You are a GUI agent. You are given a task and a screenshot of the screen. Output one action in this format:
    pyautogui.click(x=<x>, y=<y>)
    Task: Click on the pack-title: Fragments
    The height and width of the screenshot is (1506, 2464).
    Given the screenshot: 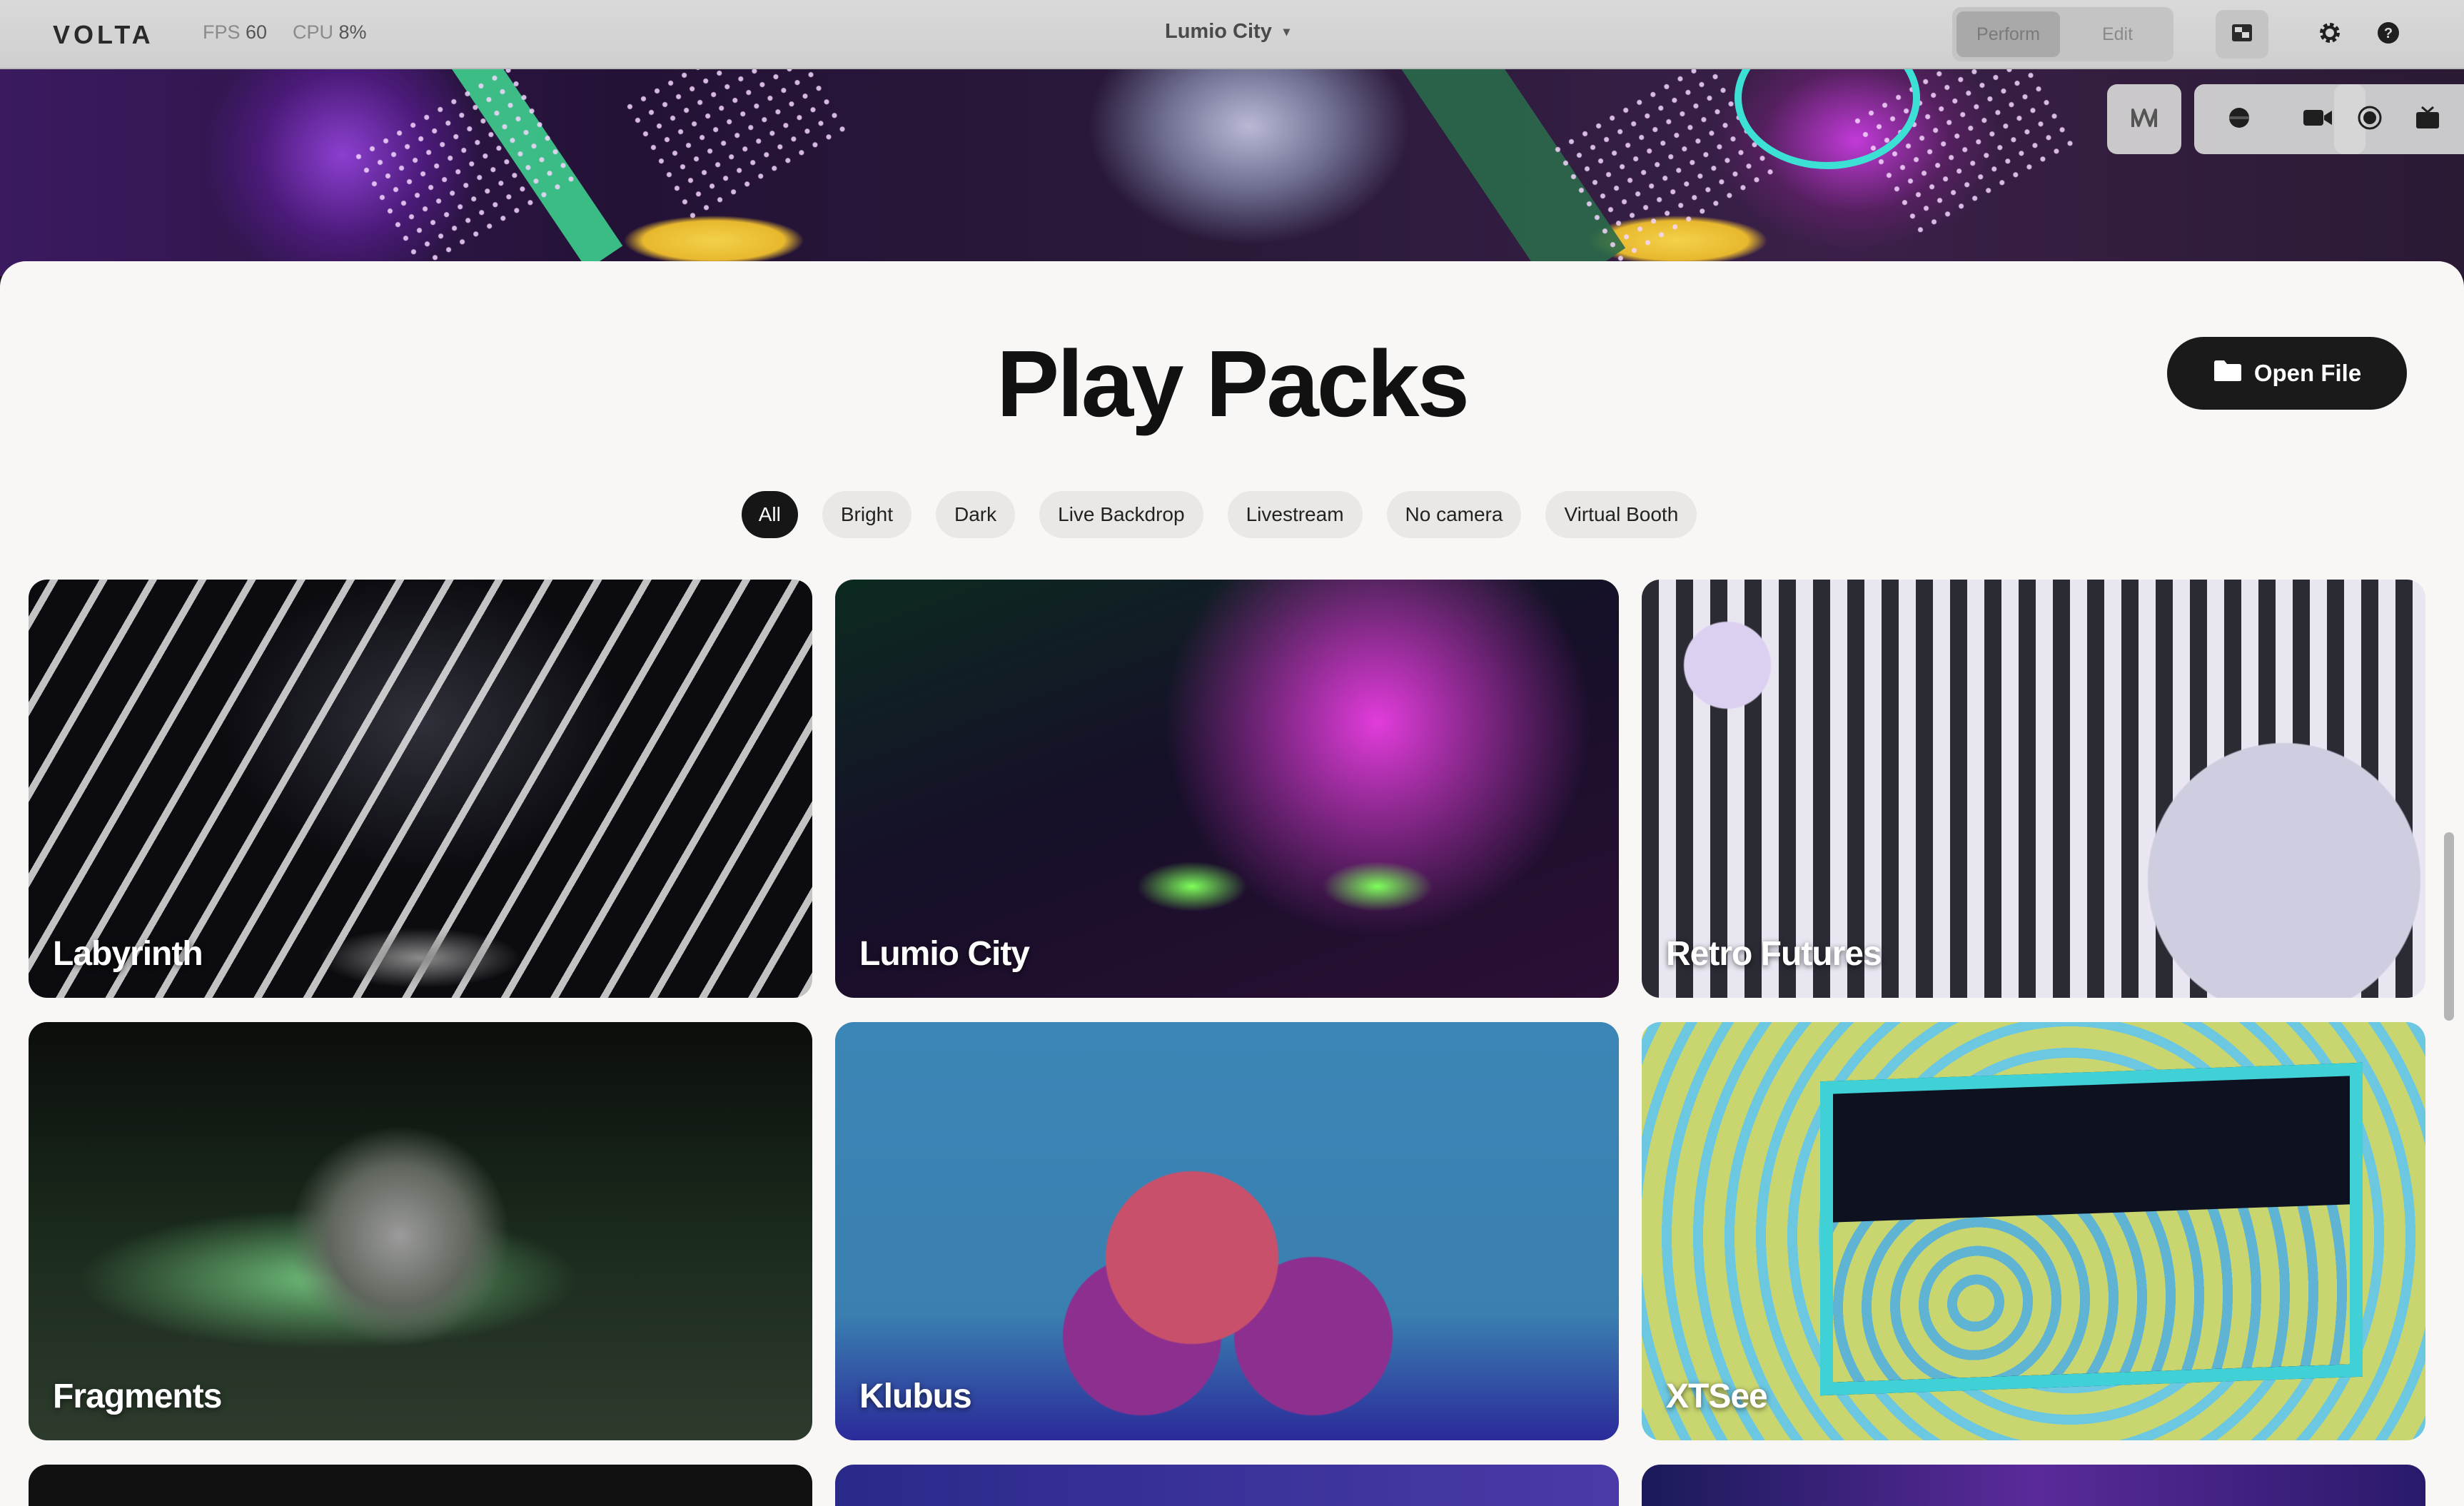 What is the action you would take?
    pyautogui.click(x=137, y=1396)
    